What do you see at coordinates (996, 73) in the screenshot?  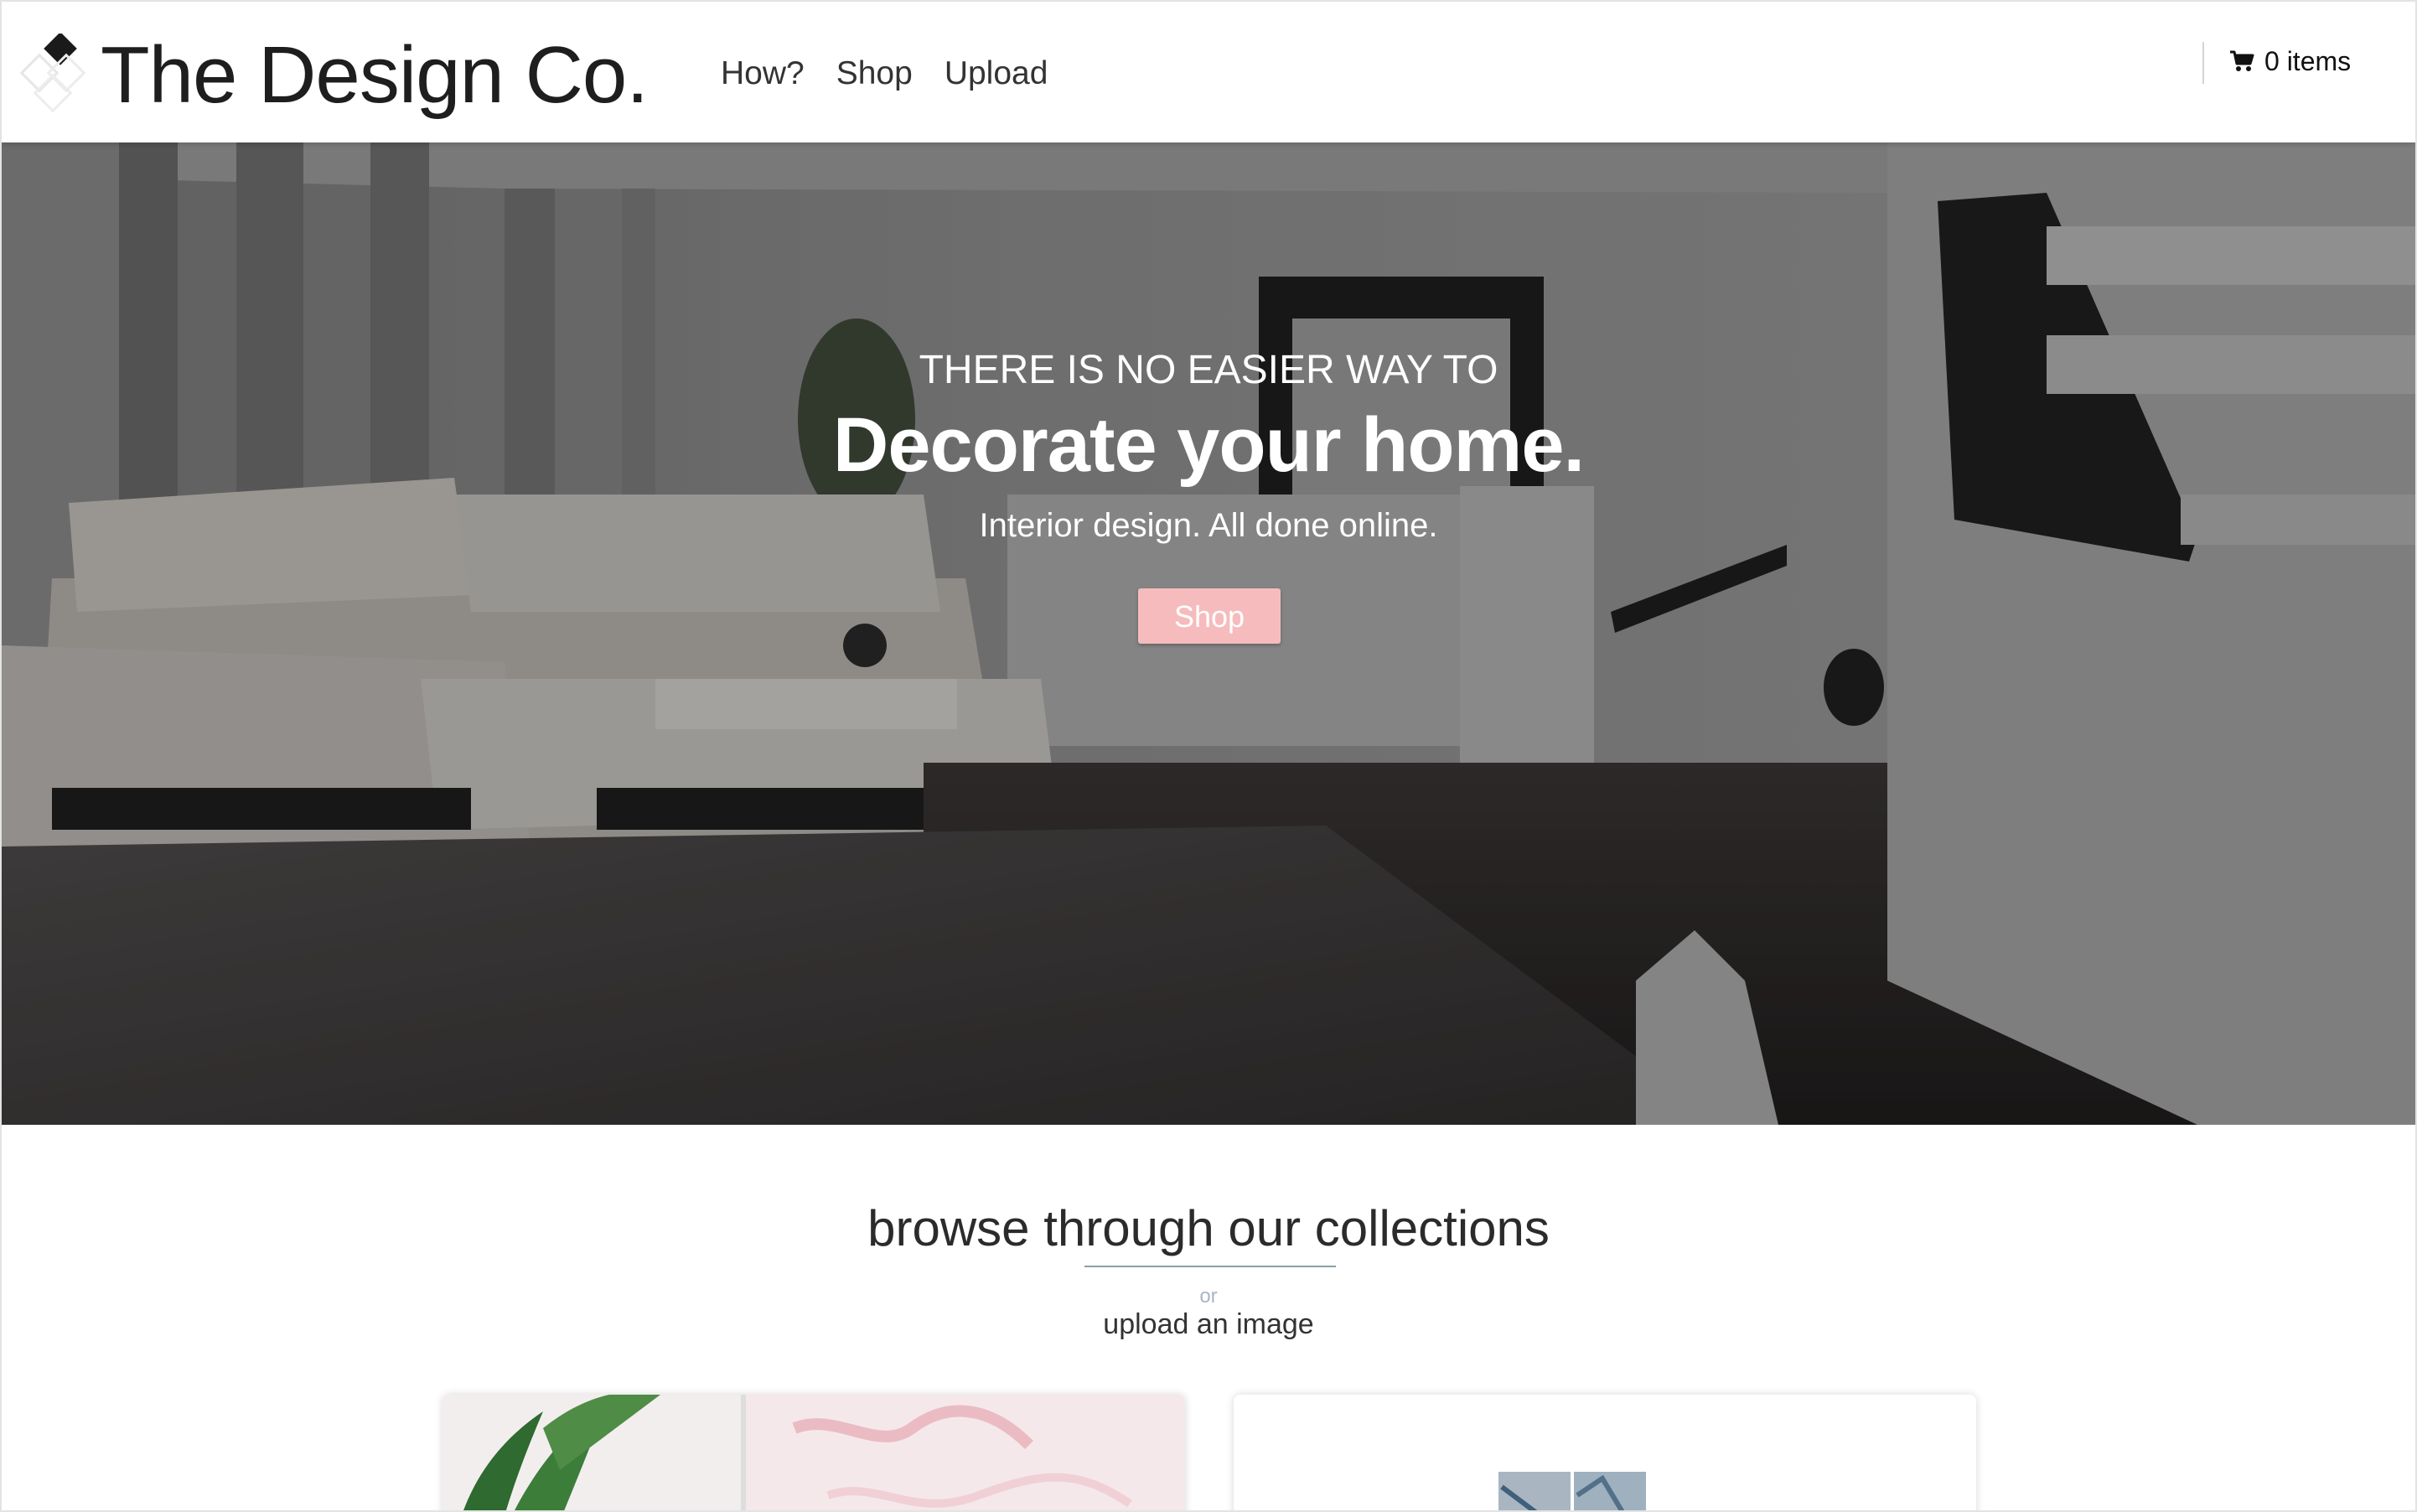 I see `nav-upload-link: Upload` at bounding box center [996, 73].